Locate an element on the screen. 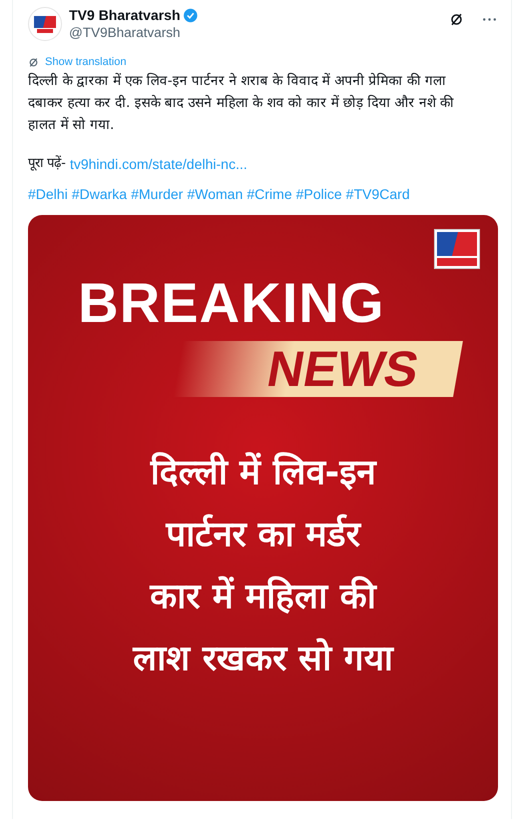  hashtag-link: #Delhi is located at coordinates (48, 194).